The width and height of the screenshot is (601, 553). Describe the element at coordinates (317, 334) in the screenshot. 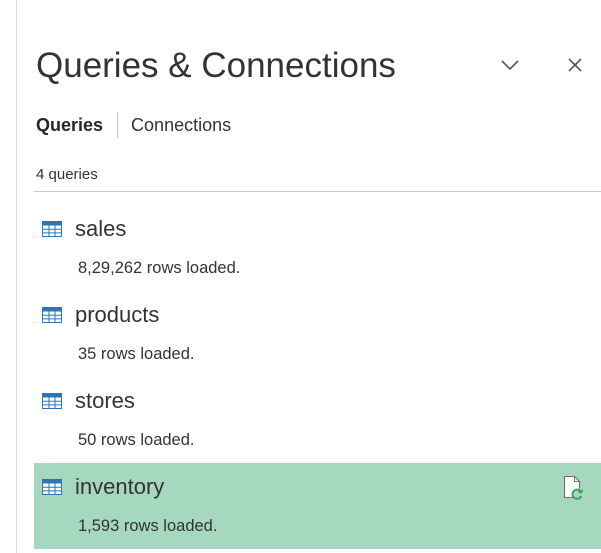

I see `query-item-products: products 35 rows loaded.` at that location.